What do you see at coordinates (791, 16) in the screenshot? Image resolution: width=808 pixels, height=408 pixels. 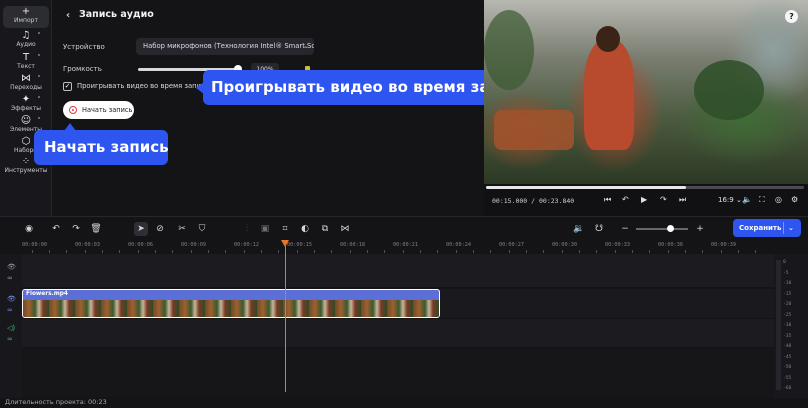 I see `help-icon: ?` at bounding box center [791, 16].